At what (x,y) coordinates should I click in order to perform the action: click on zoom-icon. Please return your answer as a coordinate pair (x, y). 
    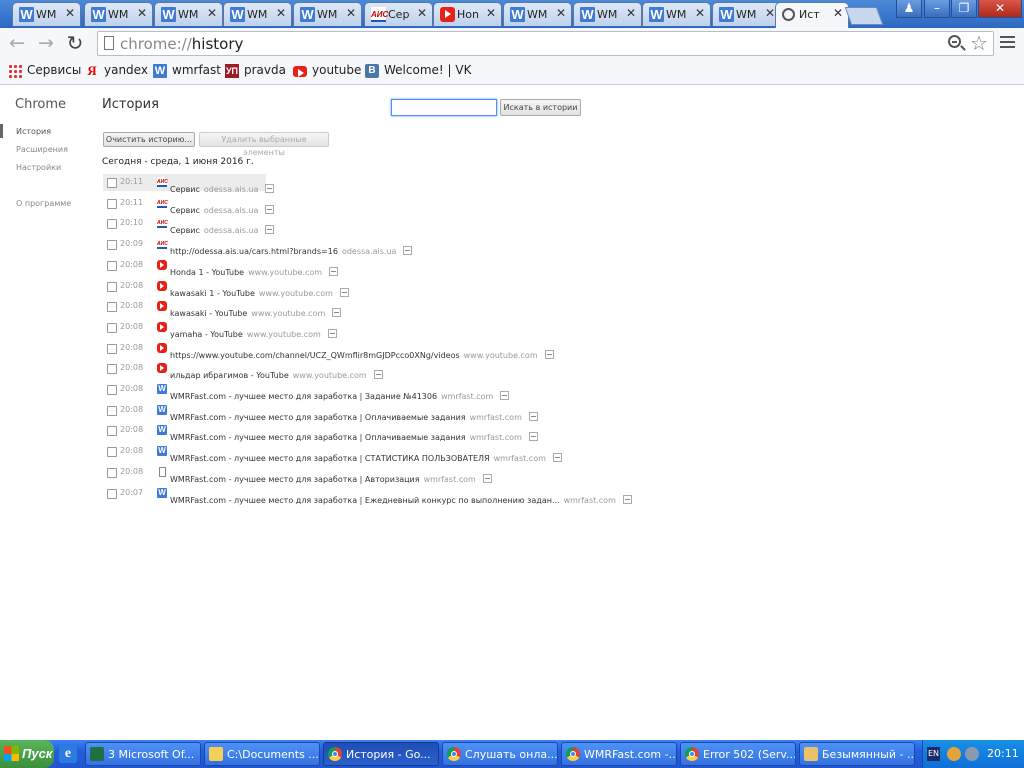
    Looking at the image, I should click on (954, 41).